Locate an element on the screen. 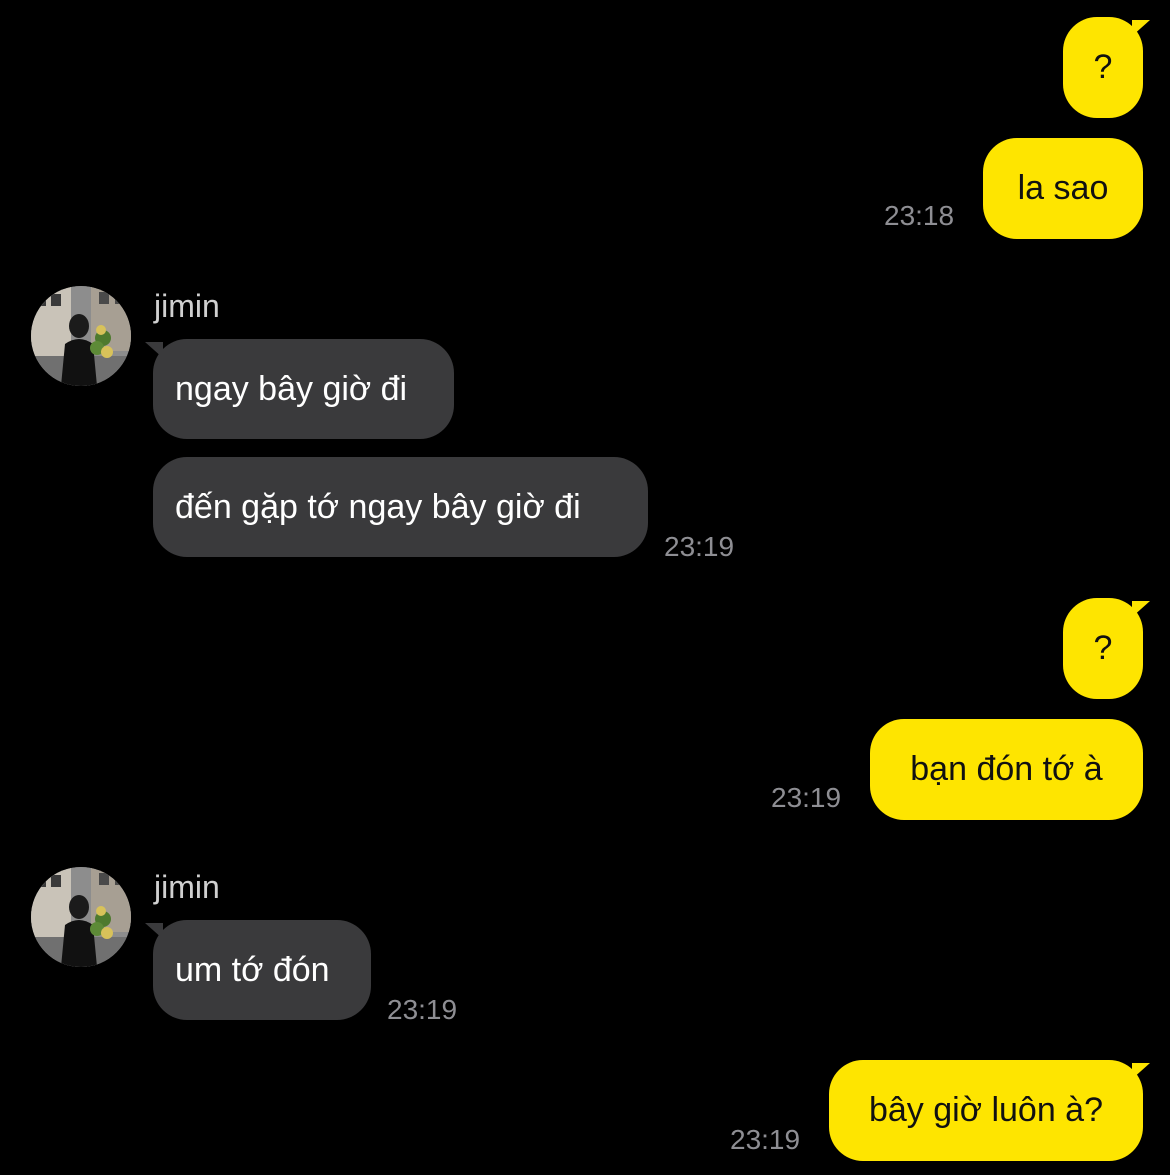  message-text: ngay bây giờ đi is located at coordinates (291, 388).